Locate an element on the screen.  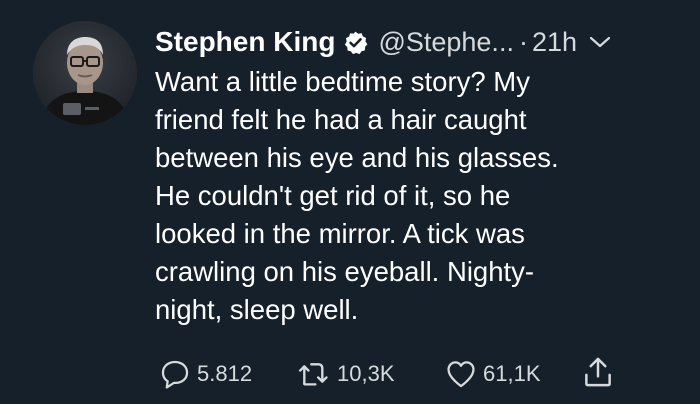
retweet-count: 10,3K is located at coordinates (366, 373).